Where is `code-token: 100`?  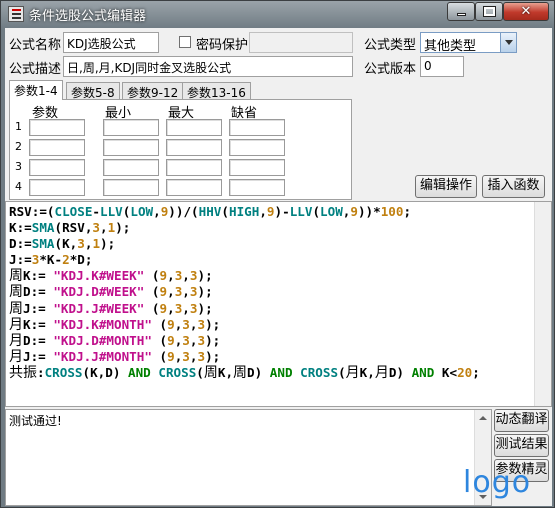
code-token: 100 is located at coordinates (392, 211).